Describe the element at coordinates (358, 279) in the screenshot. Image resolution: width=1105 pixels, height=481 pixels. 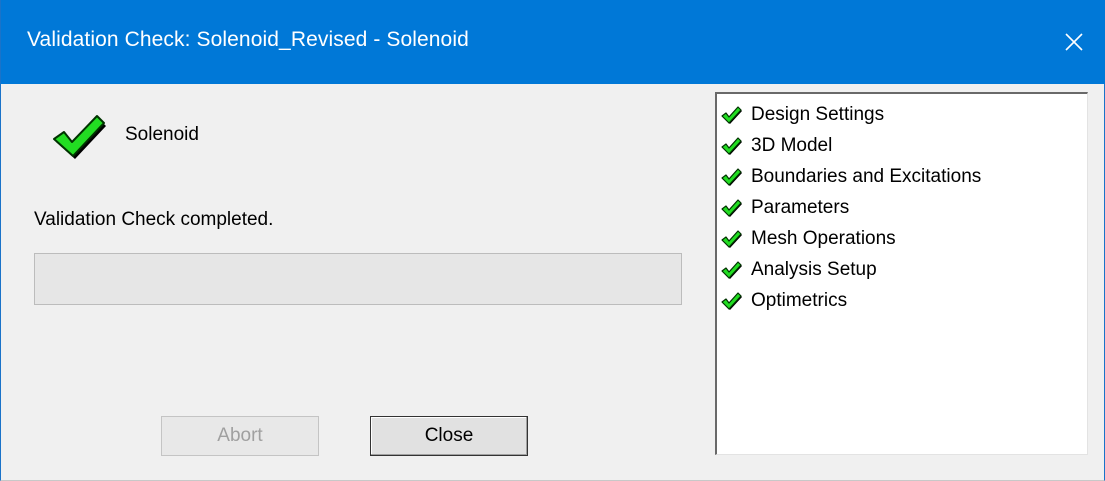
I see `progress-bar` at that location.